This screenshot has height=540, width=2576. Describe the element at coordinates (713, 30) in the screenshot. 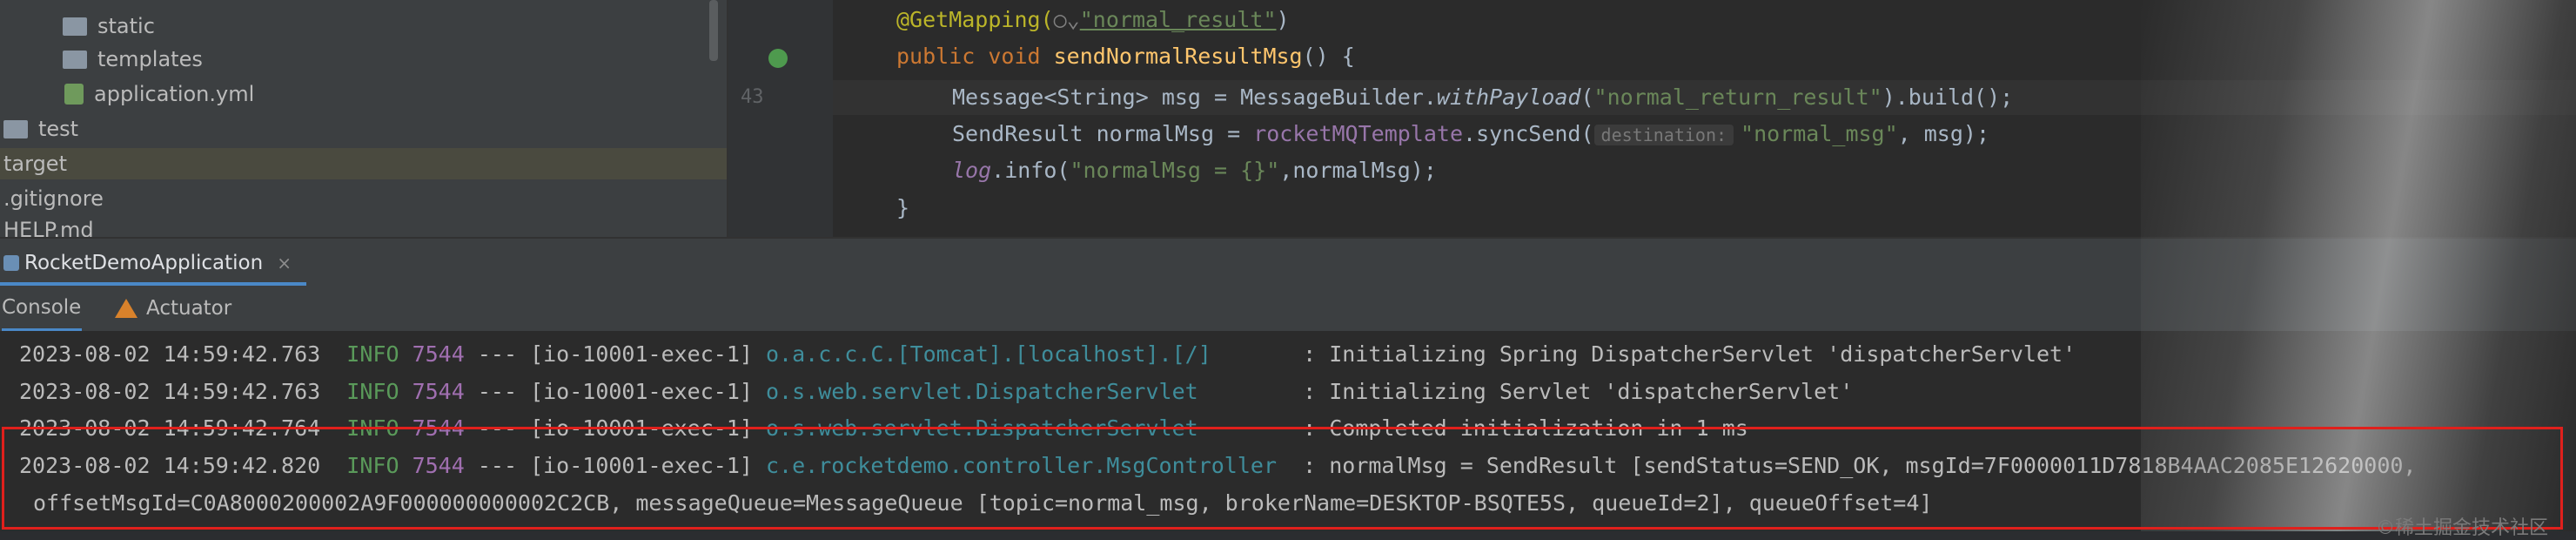

I see `tree-scrollbar` at that location.